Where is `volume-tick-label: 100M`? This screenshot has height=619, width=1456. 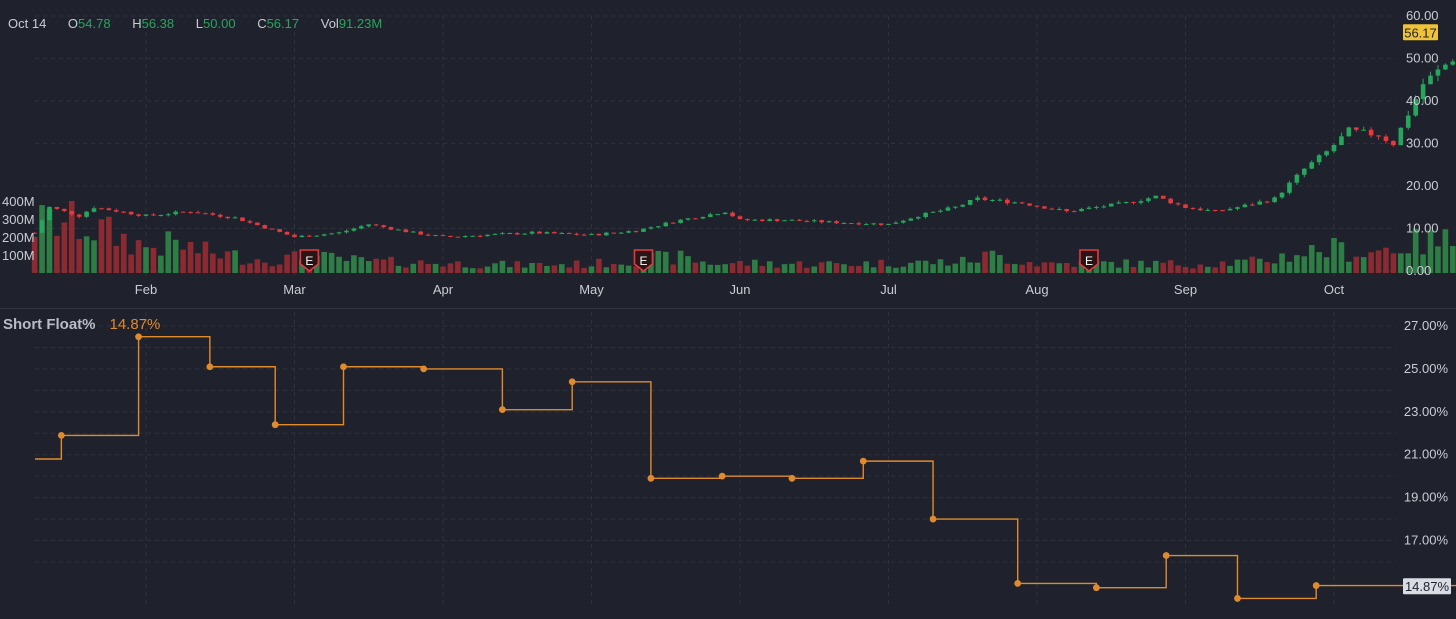
volume-tick-label: 100M is located at coordinates (18, 255).